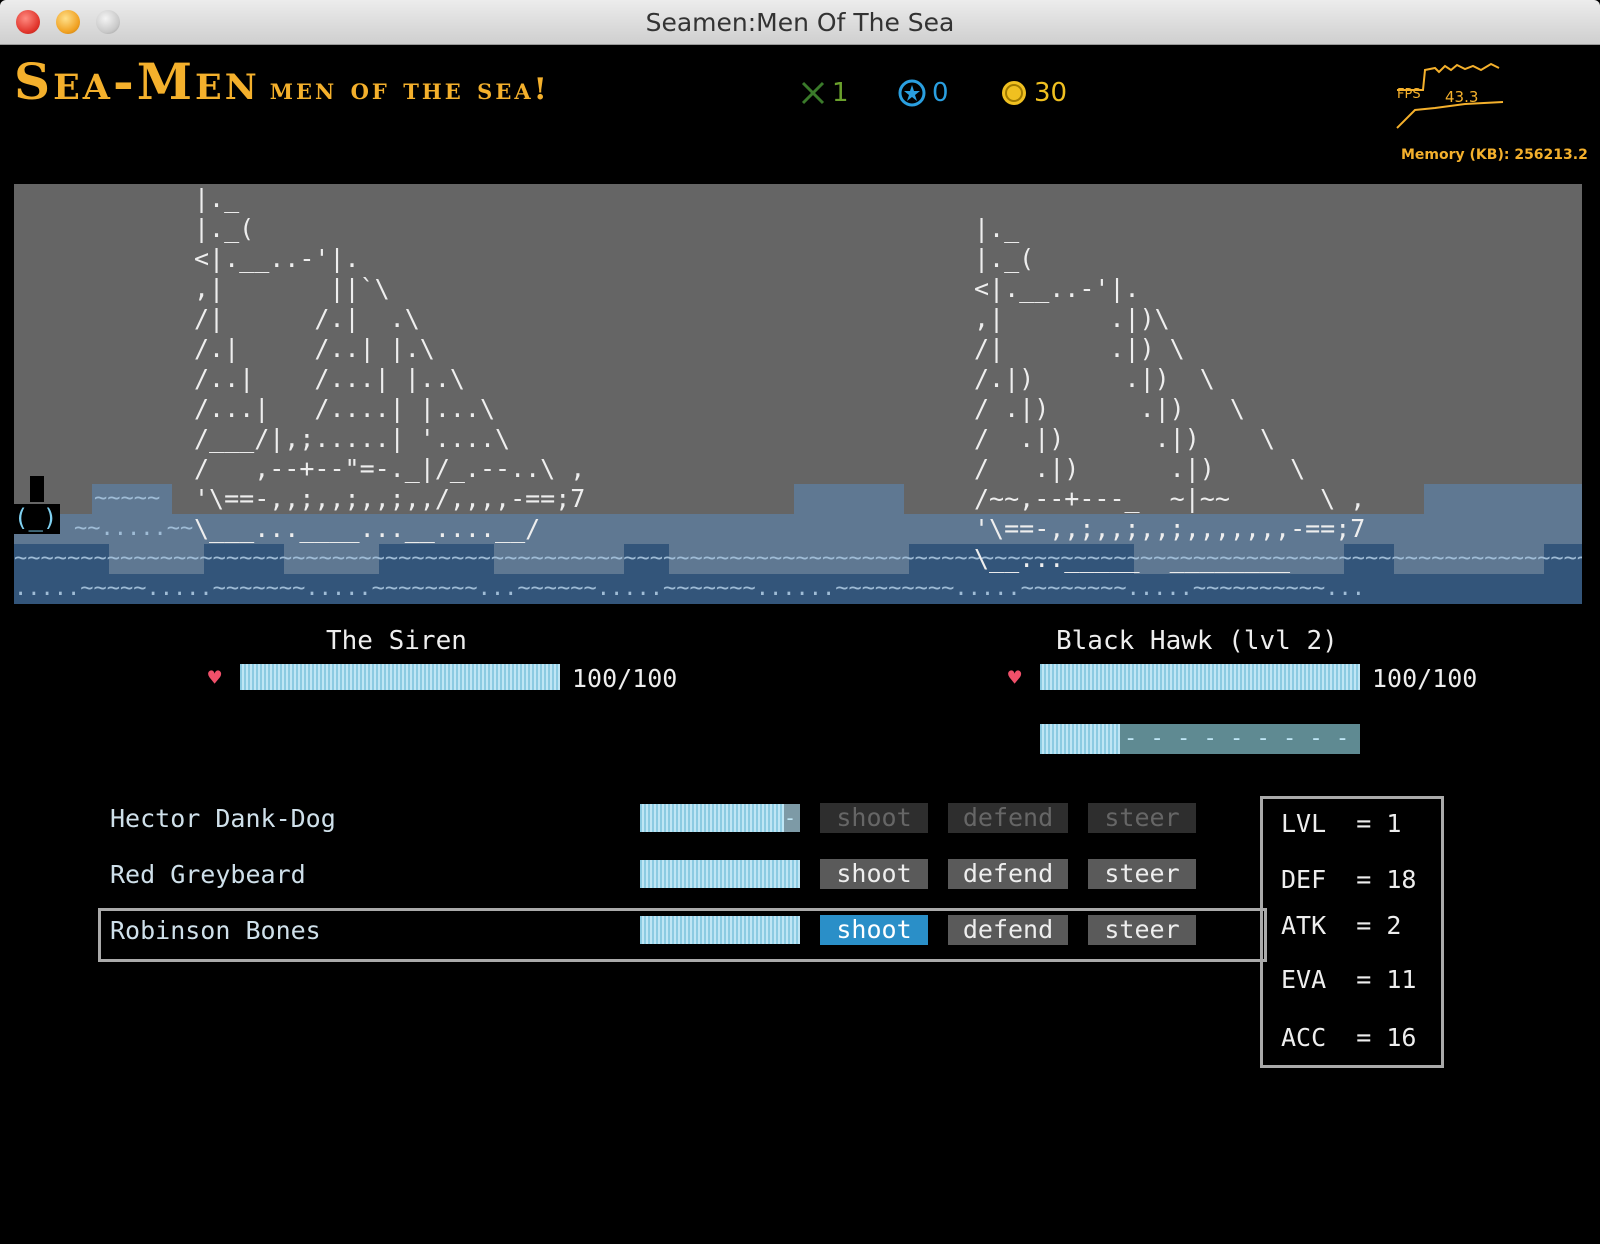 The width and height of the screenshot is (1600, 1244). What do you see at coordinates (223, 818) in the screenshot?
I see `crew-name-hector: Hector Dank-Dog` at bounding box center [223, 818].